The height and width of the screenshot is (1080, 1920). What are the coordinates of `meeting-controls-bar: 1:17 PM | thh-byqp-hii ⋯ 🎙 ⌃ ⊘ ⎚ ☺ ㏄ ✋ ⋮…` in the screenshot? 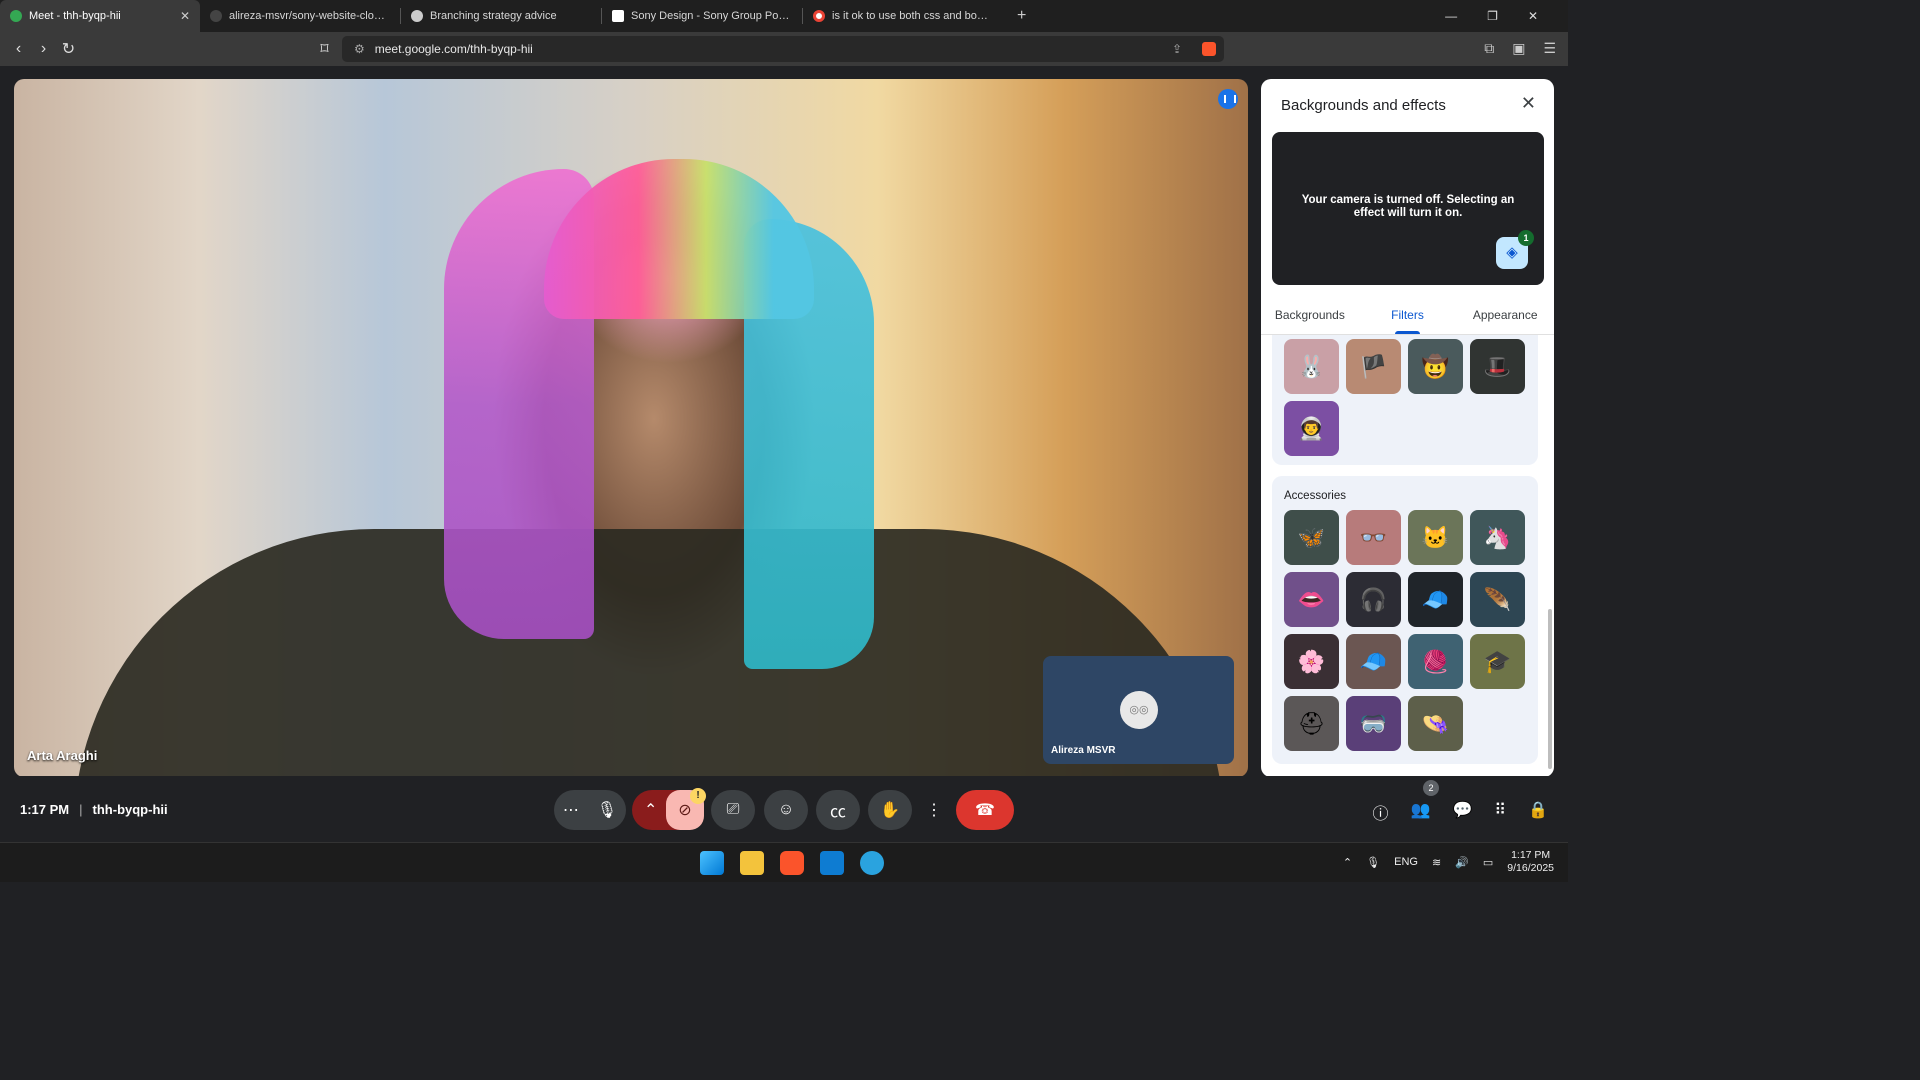 It's located at (784, 809).